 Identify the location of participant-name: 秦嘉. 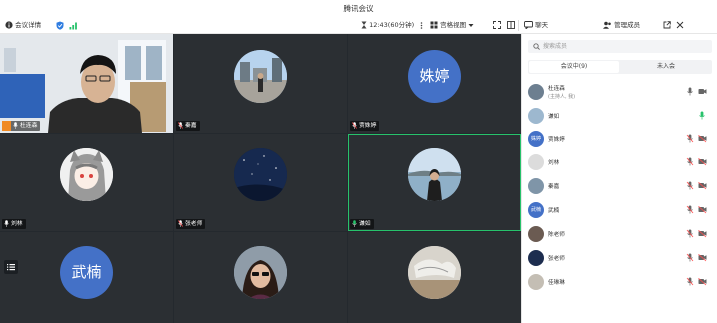
(191, 126).